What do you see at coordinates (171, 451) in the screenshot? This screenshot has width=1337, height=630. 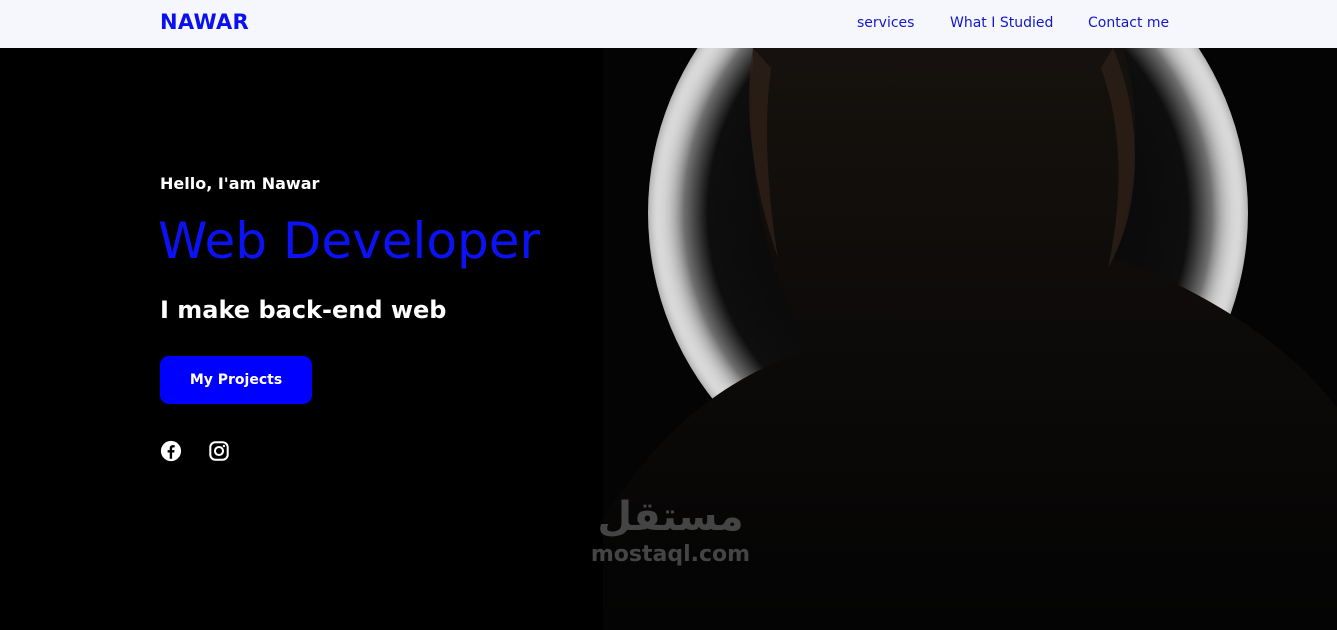 I see `facebook-icon` at bounding box center [171, 451].